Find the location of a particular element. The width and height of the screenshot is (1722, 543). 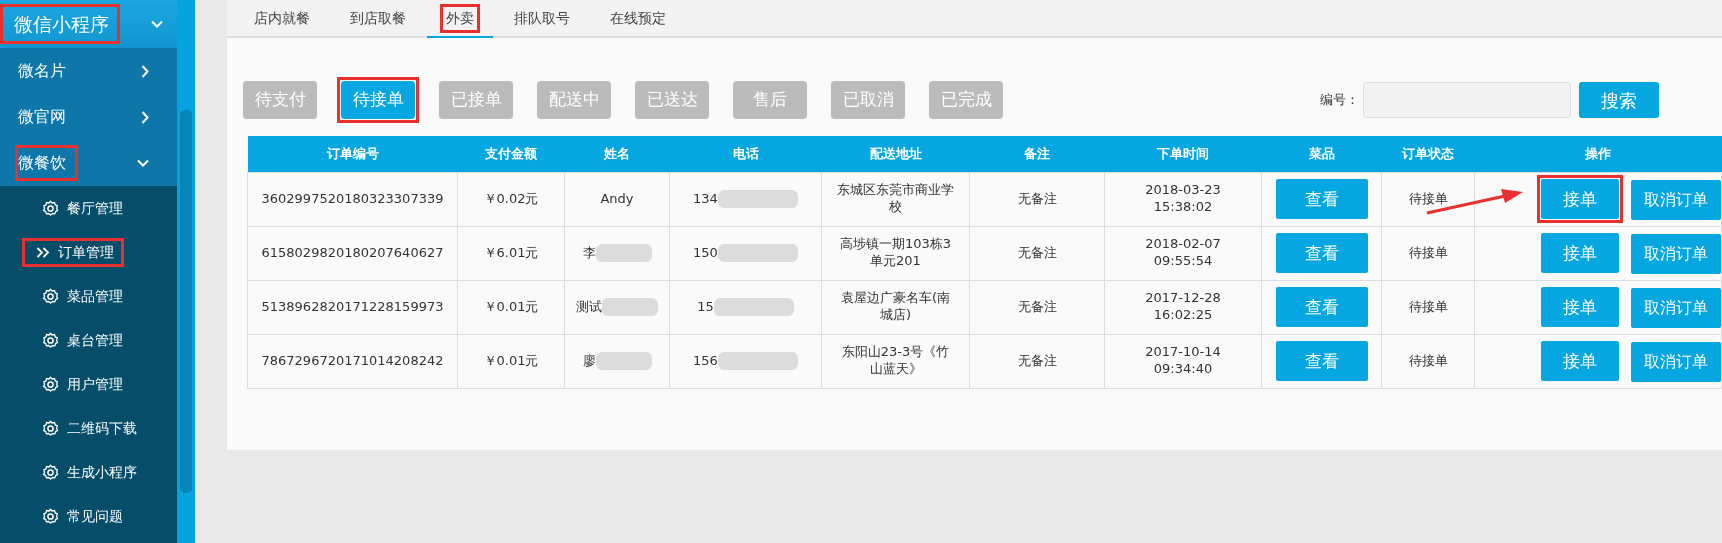

chevron-down-icon is located at coordinates (157, 24).